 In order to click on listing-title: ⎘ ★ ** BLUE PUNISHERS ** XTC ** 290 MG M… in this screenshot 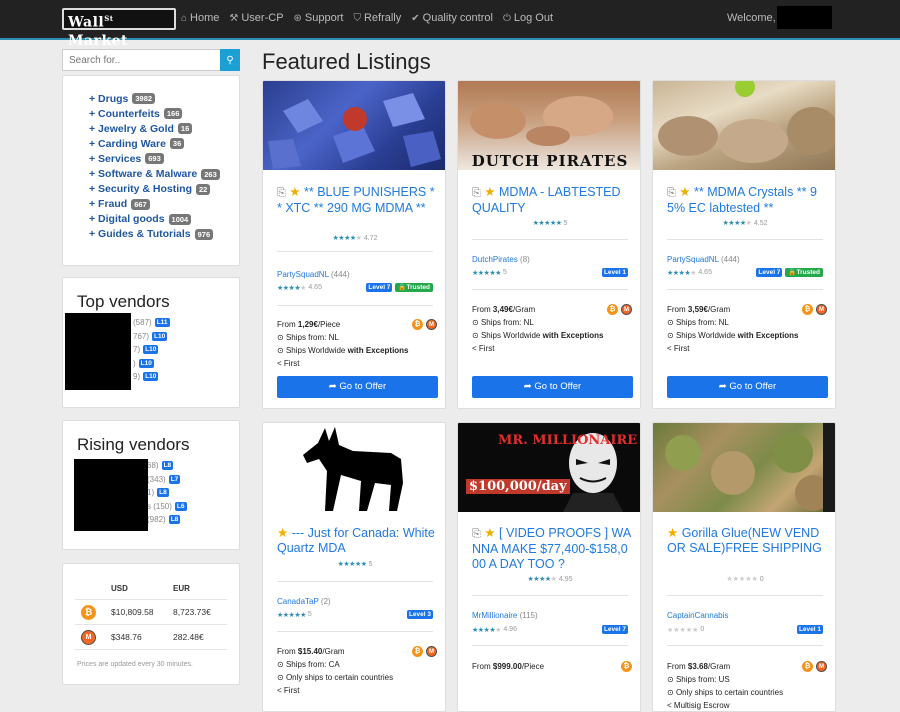, I will do `click(357, 200)`.